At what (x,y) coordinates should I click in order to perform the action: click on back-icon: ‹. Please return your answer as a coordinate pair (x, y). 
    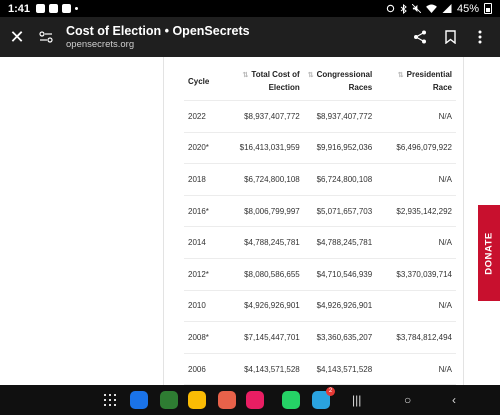
    Looking at the image, I should click on (454, 400).